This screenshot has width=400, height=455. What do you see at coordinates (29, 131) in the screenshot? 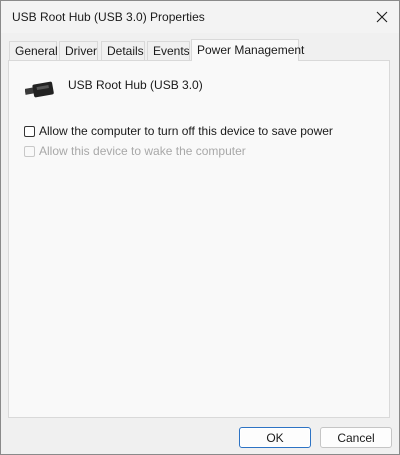
I see `allow-turn-off-checkbox` at bounding box center [29, 131].